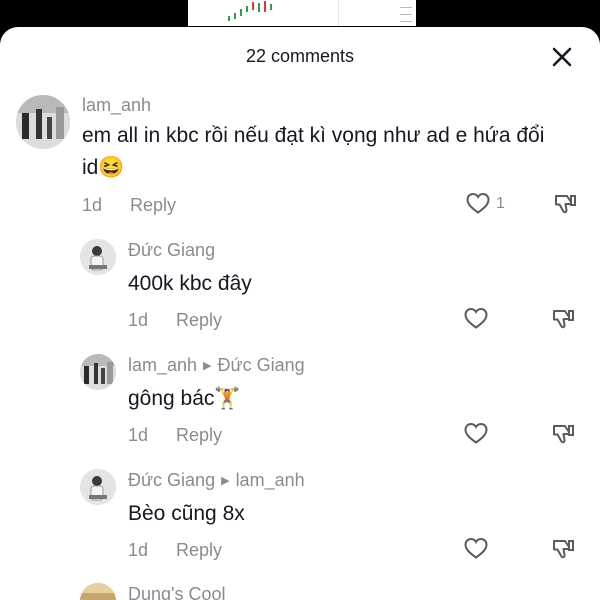  Describe the element at coordinates (177, 592) in the screenshot. I see `comment-username: Dung's Cool` at that location.